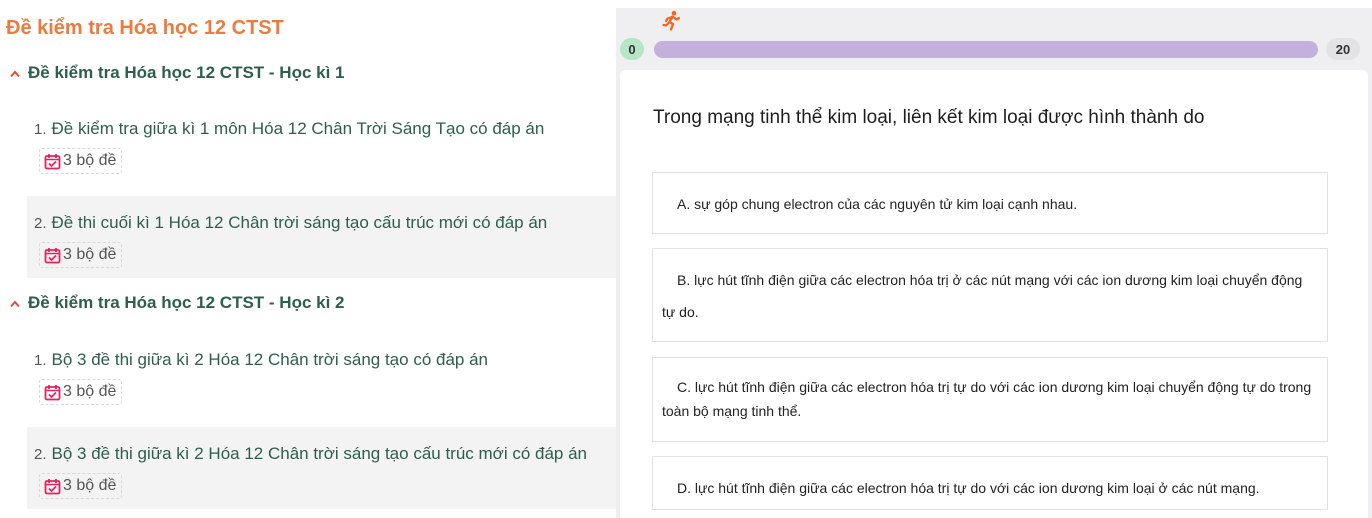  I want to click on progress-bar, so click(986, 49).